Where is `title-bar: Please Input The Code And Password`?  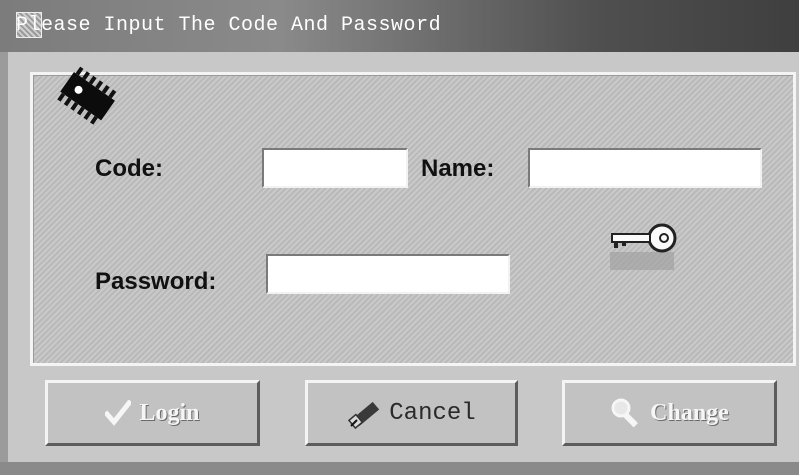
title-bar: Please Input The Code And Password is located at coordinates (399, 26).